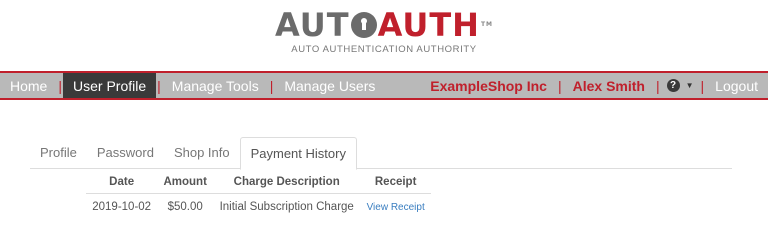 This screenshot has height=244, width=768. I want to click on view-receipt-link: View Receipt, so click(395, 207).